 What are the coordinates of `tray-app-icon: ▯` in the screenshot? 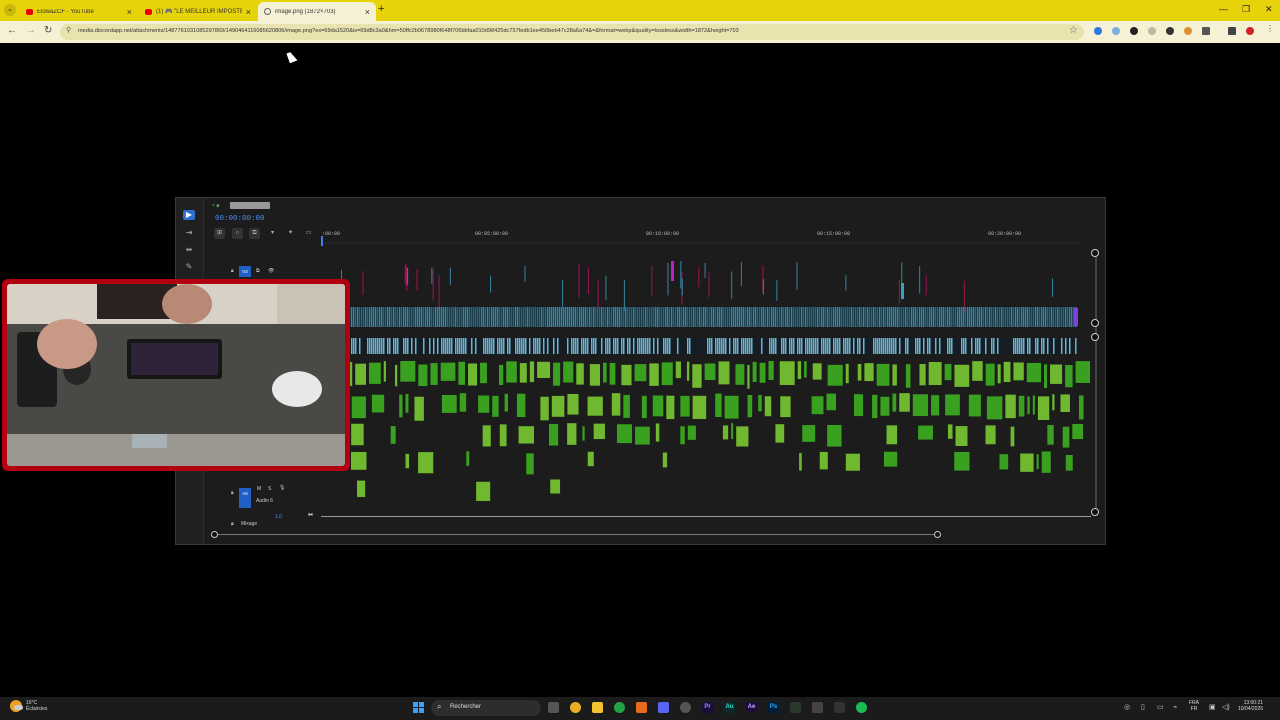 It's located at (1143, 707).